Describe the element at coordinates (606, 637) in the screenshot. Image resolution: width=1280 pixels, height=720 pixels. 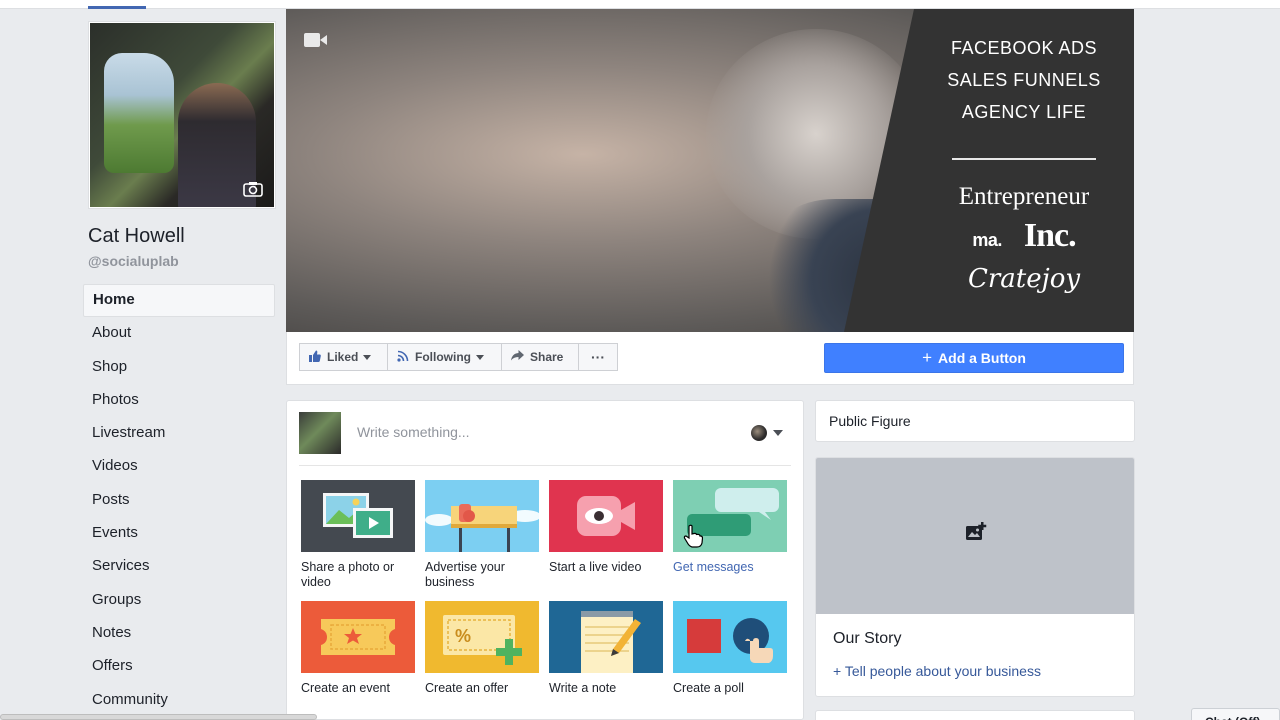
I see `note-illustration` at that location.